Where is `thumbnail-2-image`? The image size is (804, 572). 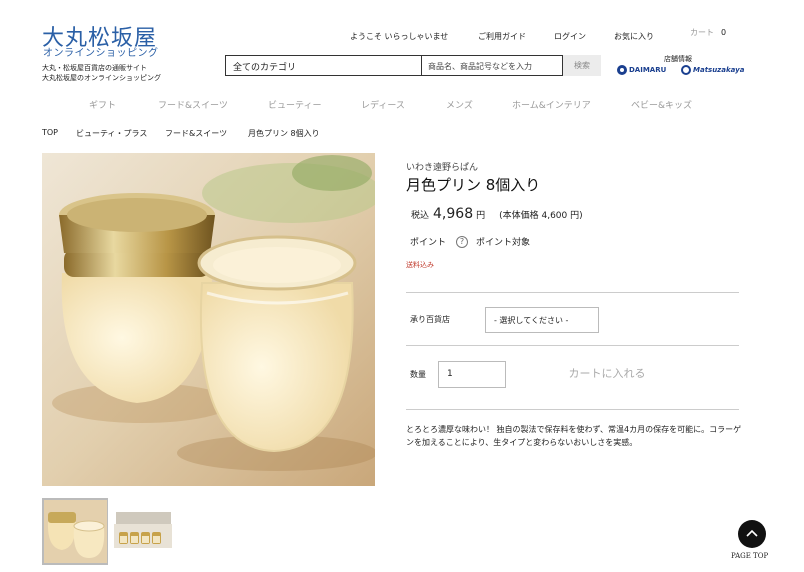
thumbnail-2-image is located at coordinates (141, 531).